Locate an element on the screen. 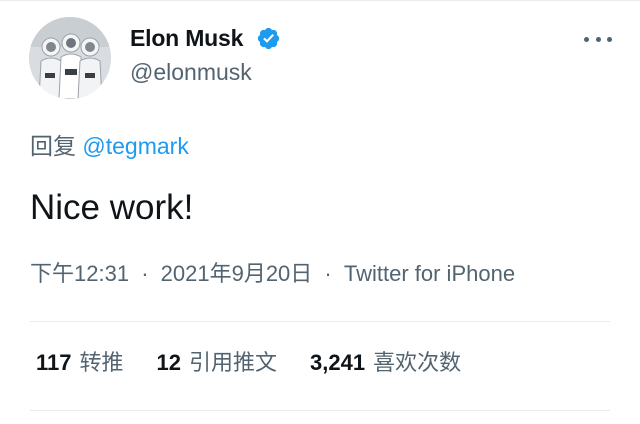 The image size is (640, 424). avatar-image is located at coordinates (70, 58).